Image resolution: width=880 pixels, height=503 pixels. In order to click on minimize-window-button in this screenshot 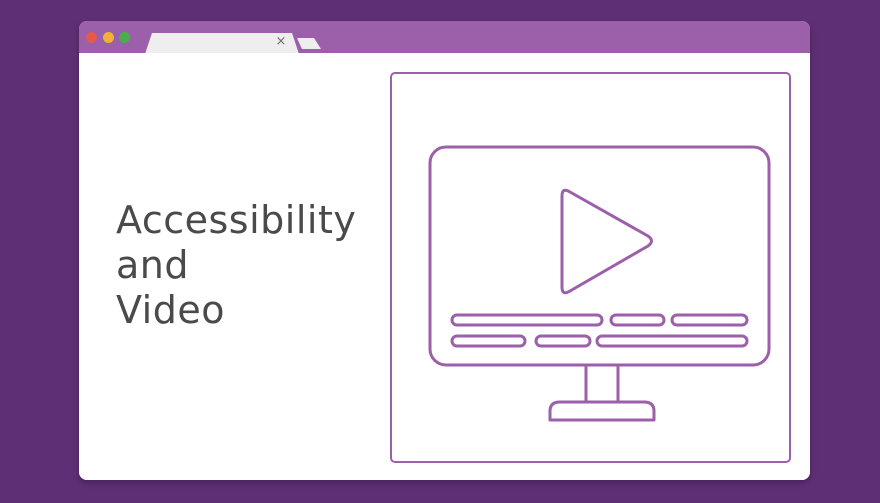, I will do `click(108, 37)`.